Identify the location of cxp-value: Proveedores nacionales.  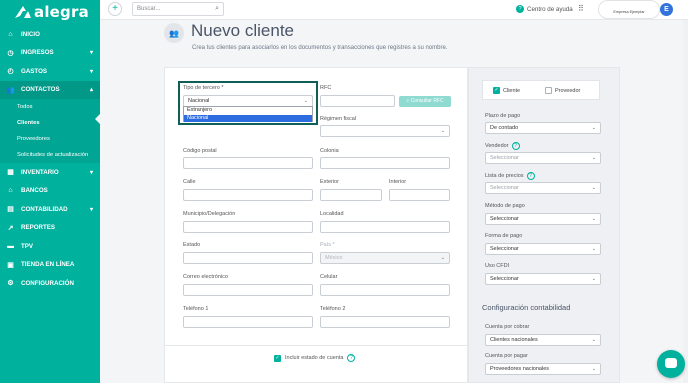
(520, 369).